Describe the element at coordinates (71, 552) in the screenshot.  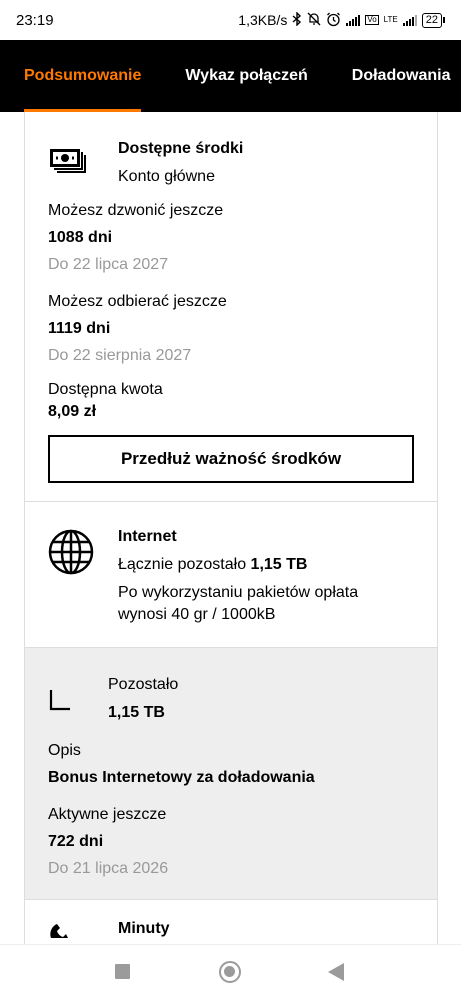
I see `globe-icon` at that location.